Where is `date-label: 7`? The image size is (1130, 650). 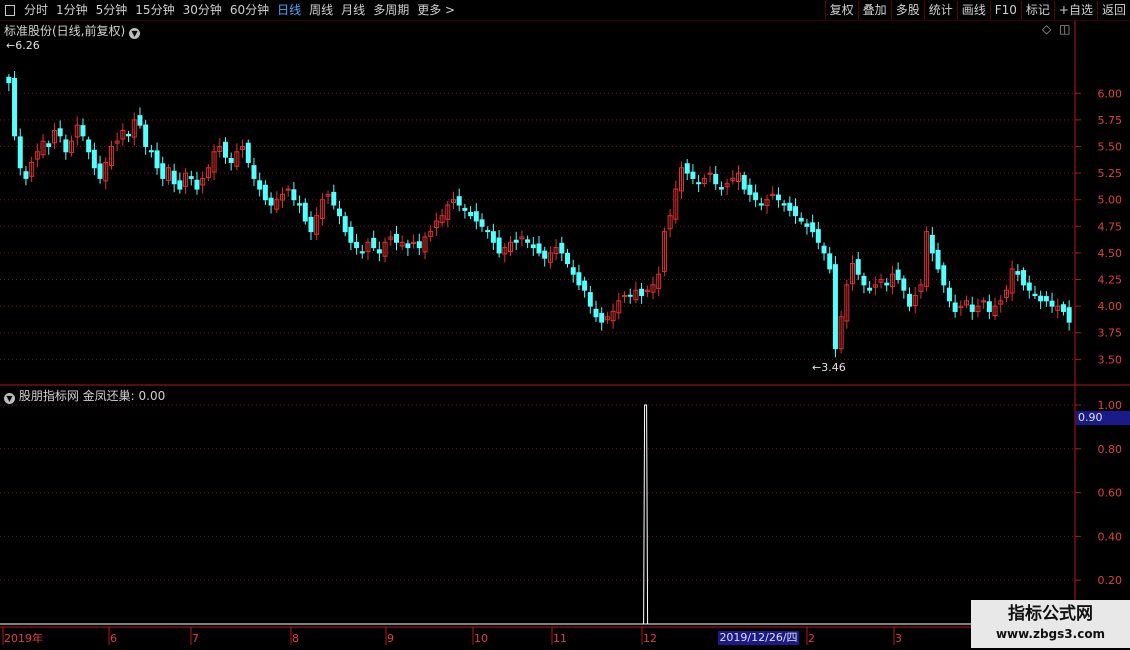
date-label: 7 is located at coordinates (195, 638).